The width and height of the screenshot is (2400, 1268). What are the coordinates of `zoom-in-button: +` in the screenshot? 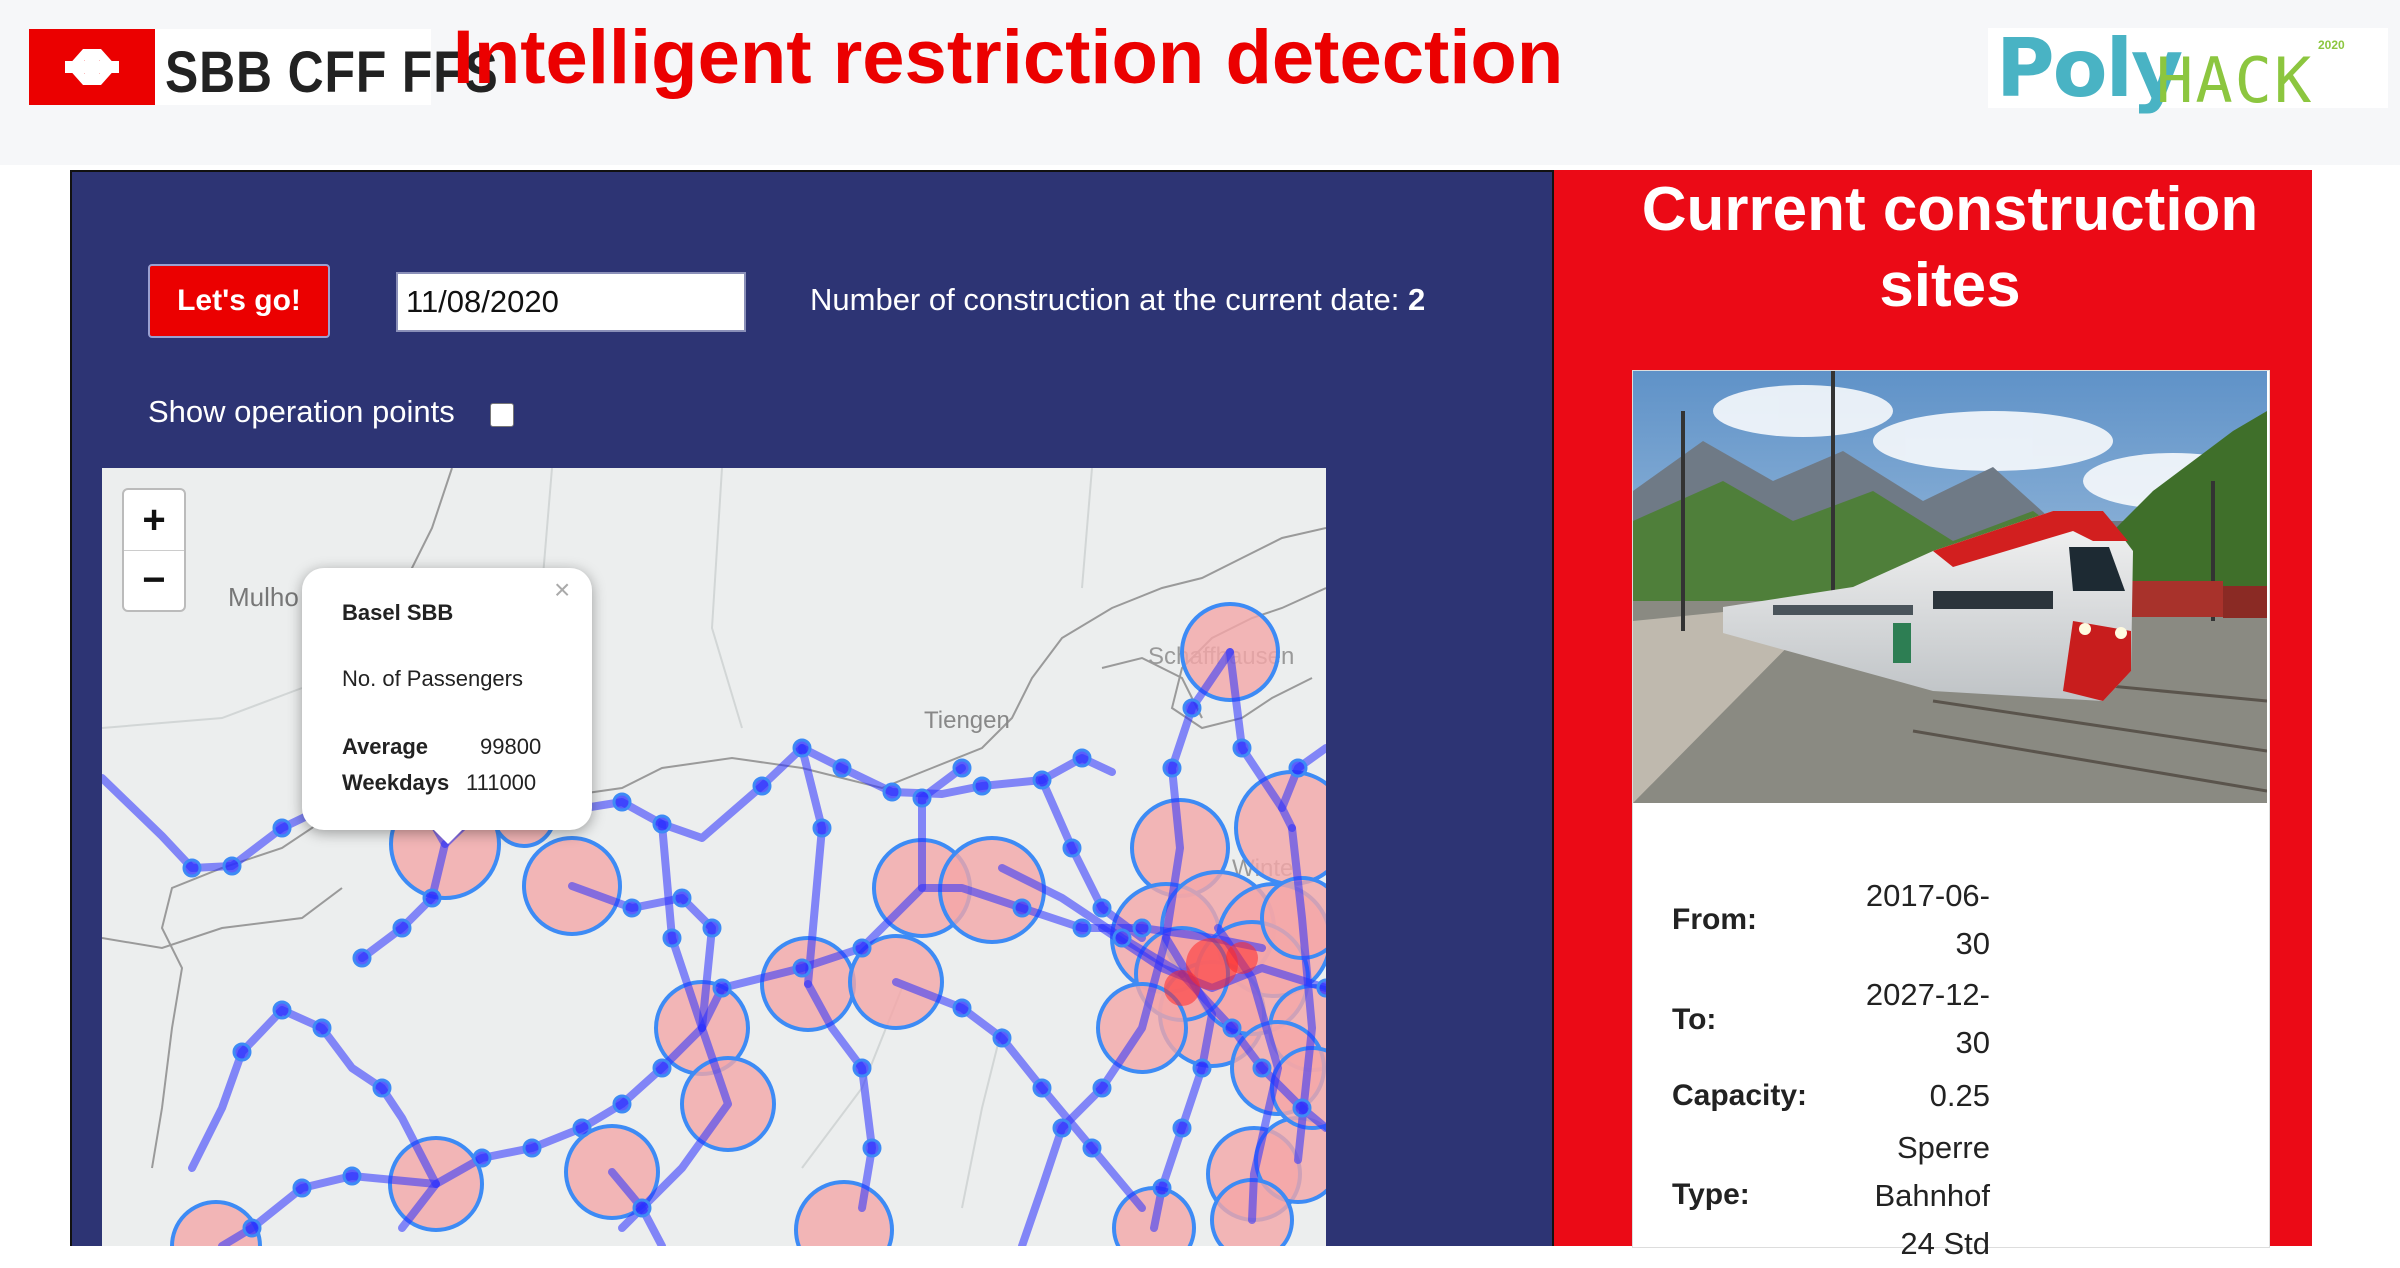 It's located at (154, 520).